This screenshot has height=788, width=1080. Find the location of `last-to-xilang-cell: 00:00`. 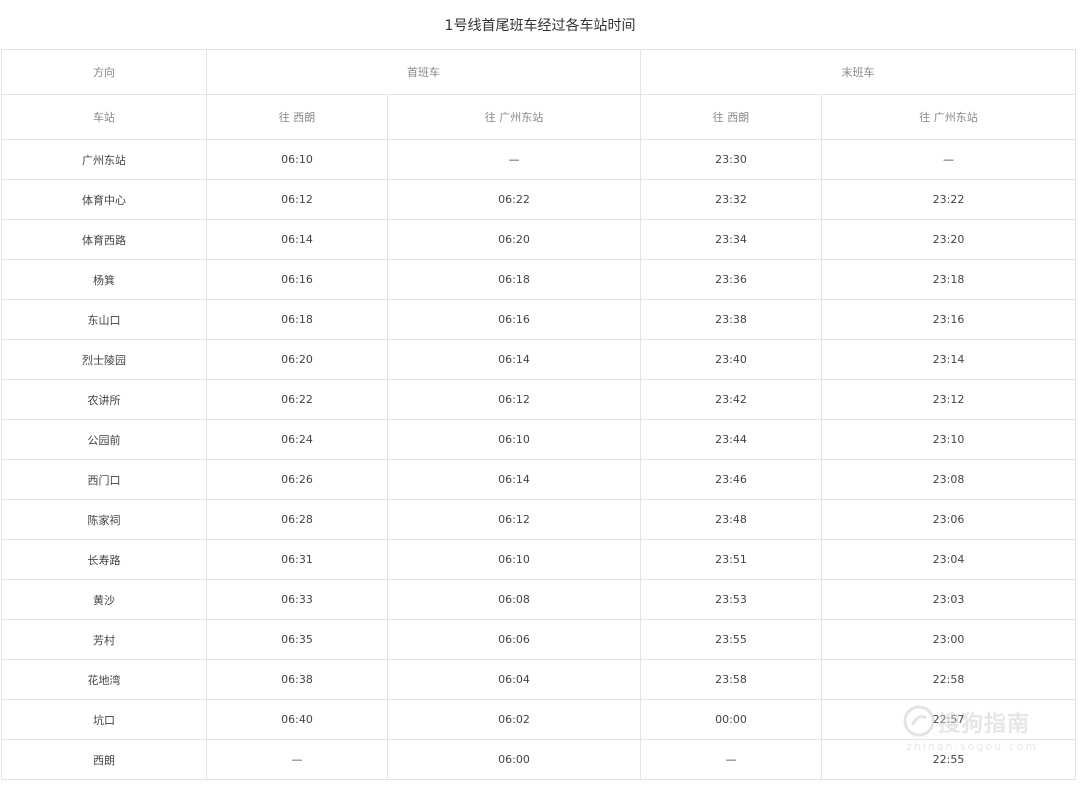

last-to-xilang-cell: 00:00 is located at coordinates (731, 719).